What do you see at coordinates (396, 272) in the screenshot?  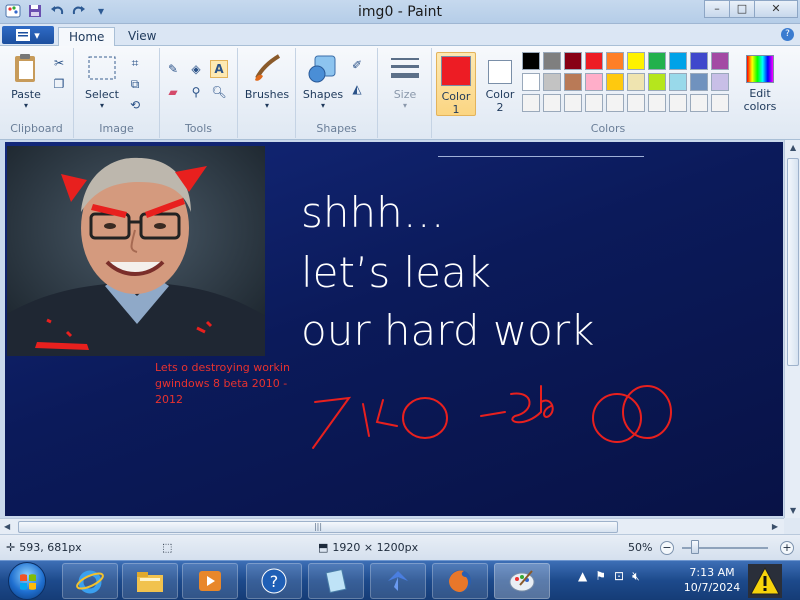 I see `slide-text-line2: let’s leak` at bounding box center [396, 272].